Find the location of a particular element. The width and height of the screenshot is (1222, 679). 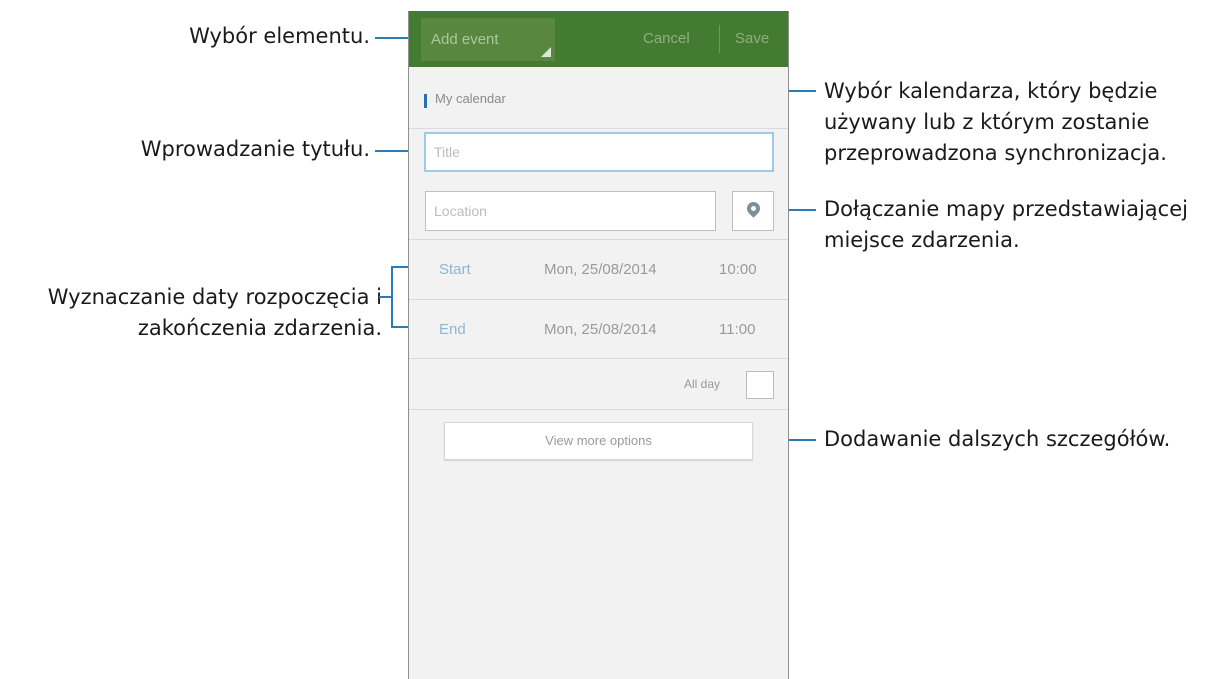

calendar-selector: My calendar is located at coordinates (598, 98).